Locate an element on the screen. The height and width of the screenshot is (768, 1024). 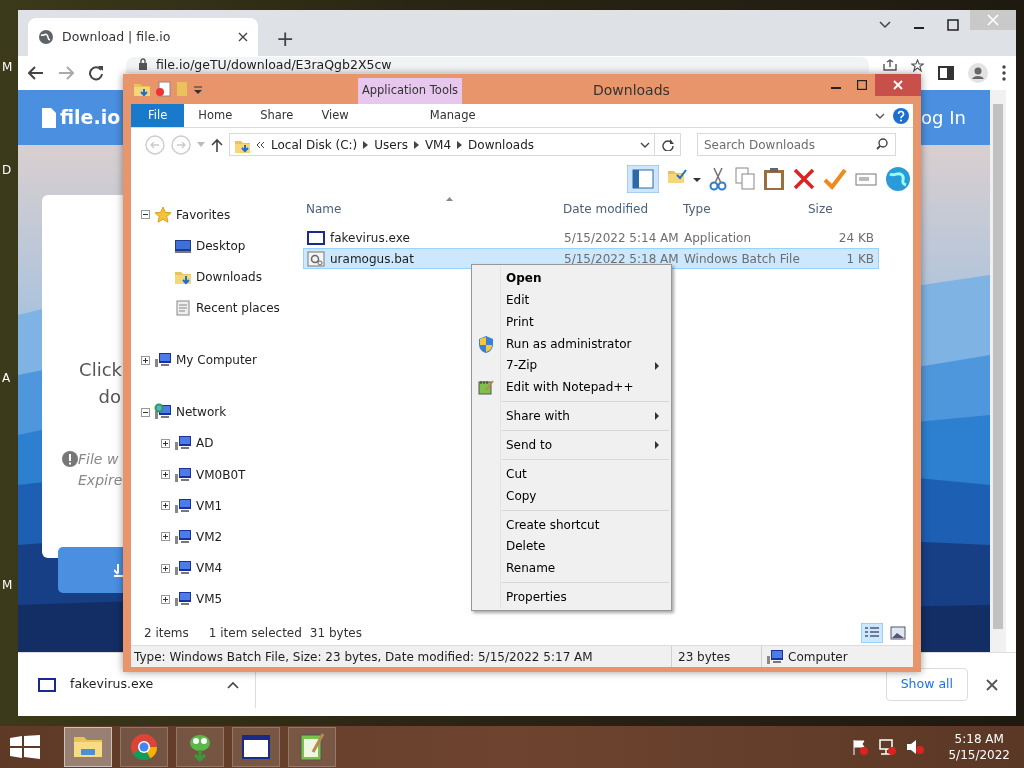
tree-item: My Computer is located at coordinates (216, 360).